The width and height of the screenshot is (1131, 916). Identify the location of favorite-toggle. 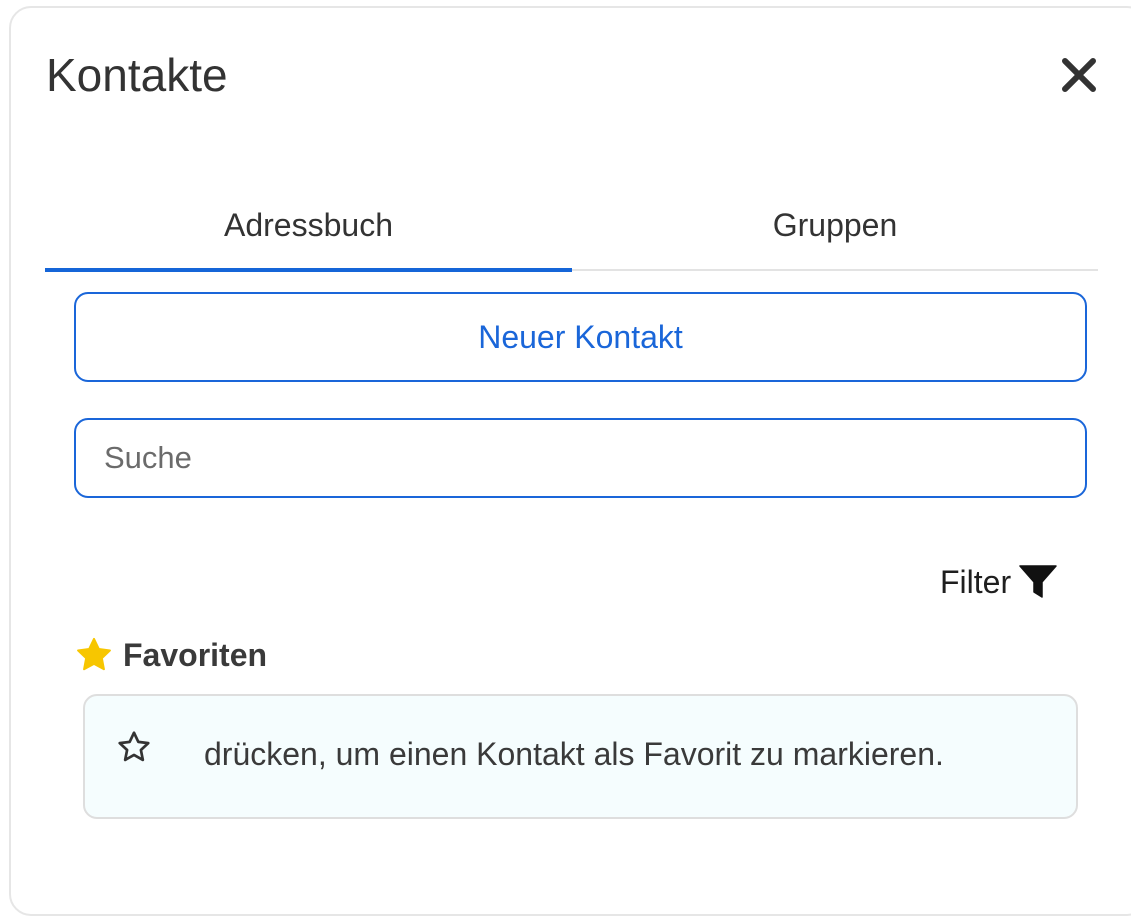
(134, 747).